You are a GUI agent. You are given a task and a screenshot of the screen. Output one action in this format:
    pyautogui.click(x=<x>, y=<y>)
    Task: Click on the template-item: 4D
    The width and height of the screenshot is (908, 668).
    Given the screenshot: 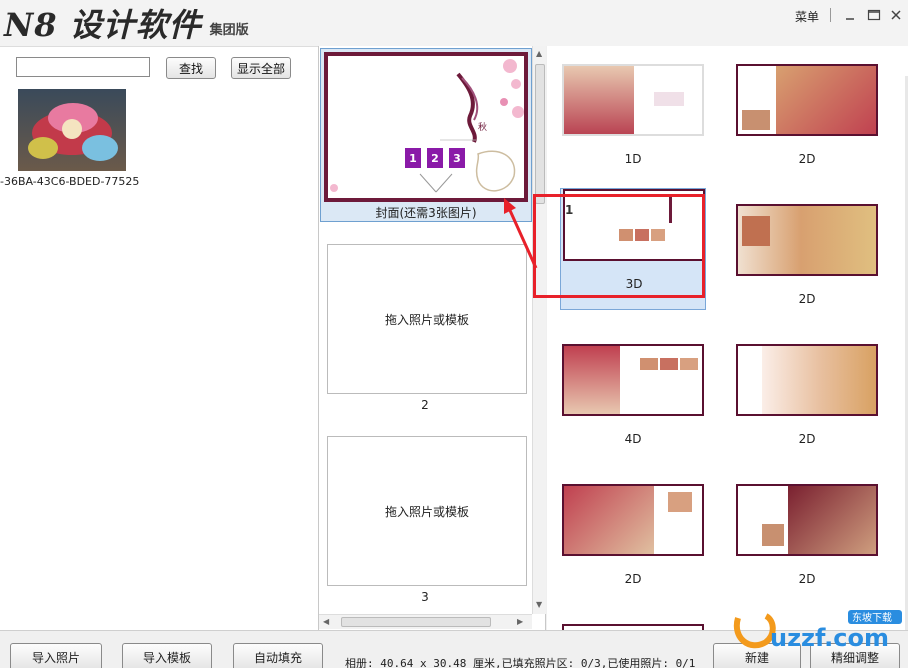 What is the action you would take?
    pyautogui.click(x=633, y=405)
    